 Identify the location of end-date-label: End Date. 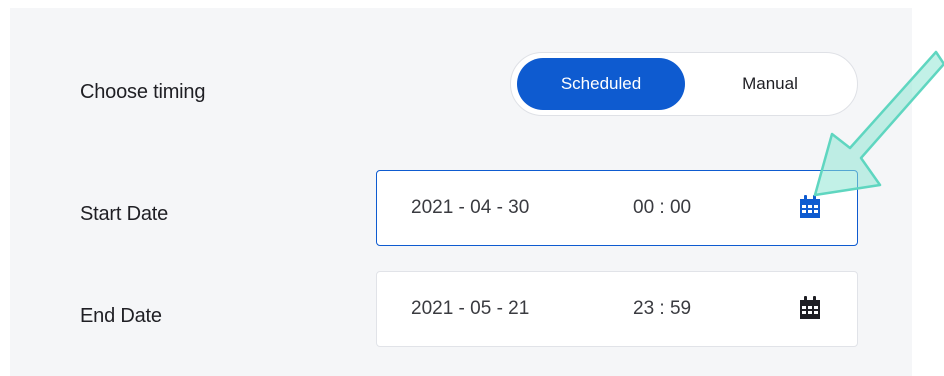
(121, 316).